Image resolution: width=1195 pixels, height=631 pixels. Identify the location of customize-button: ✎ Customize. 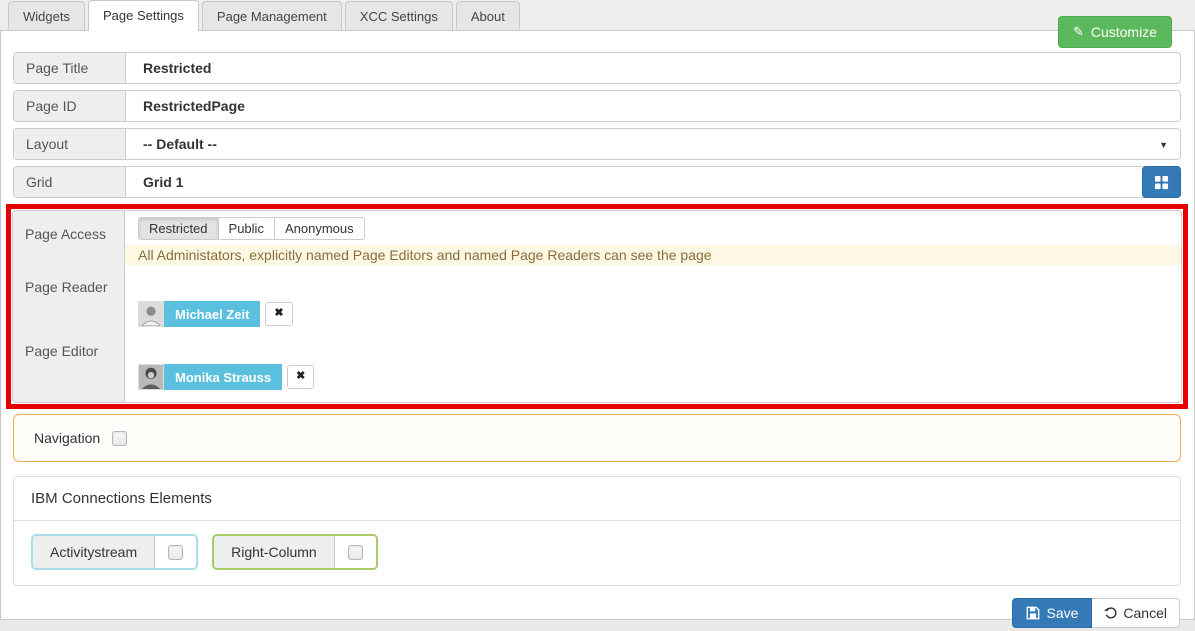
(1114, 32).